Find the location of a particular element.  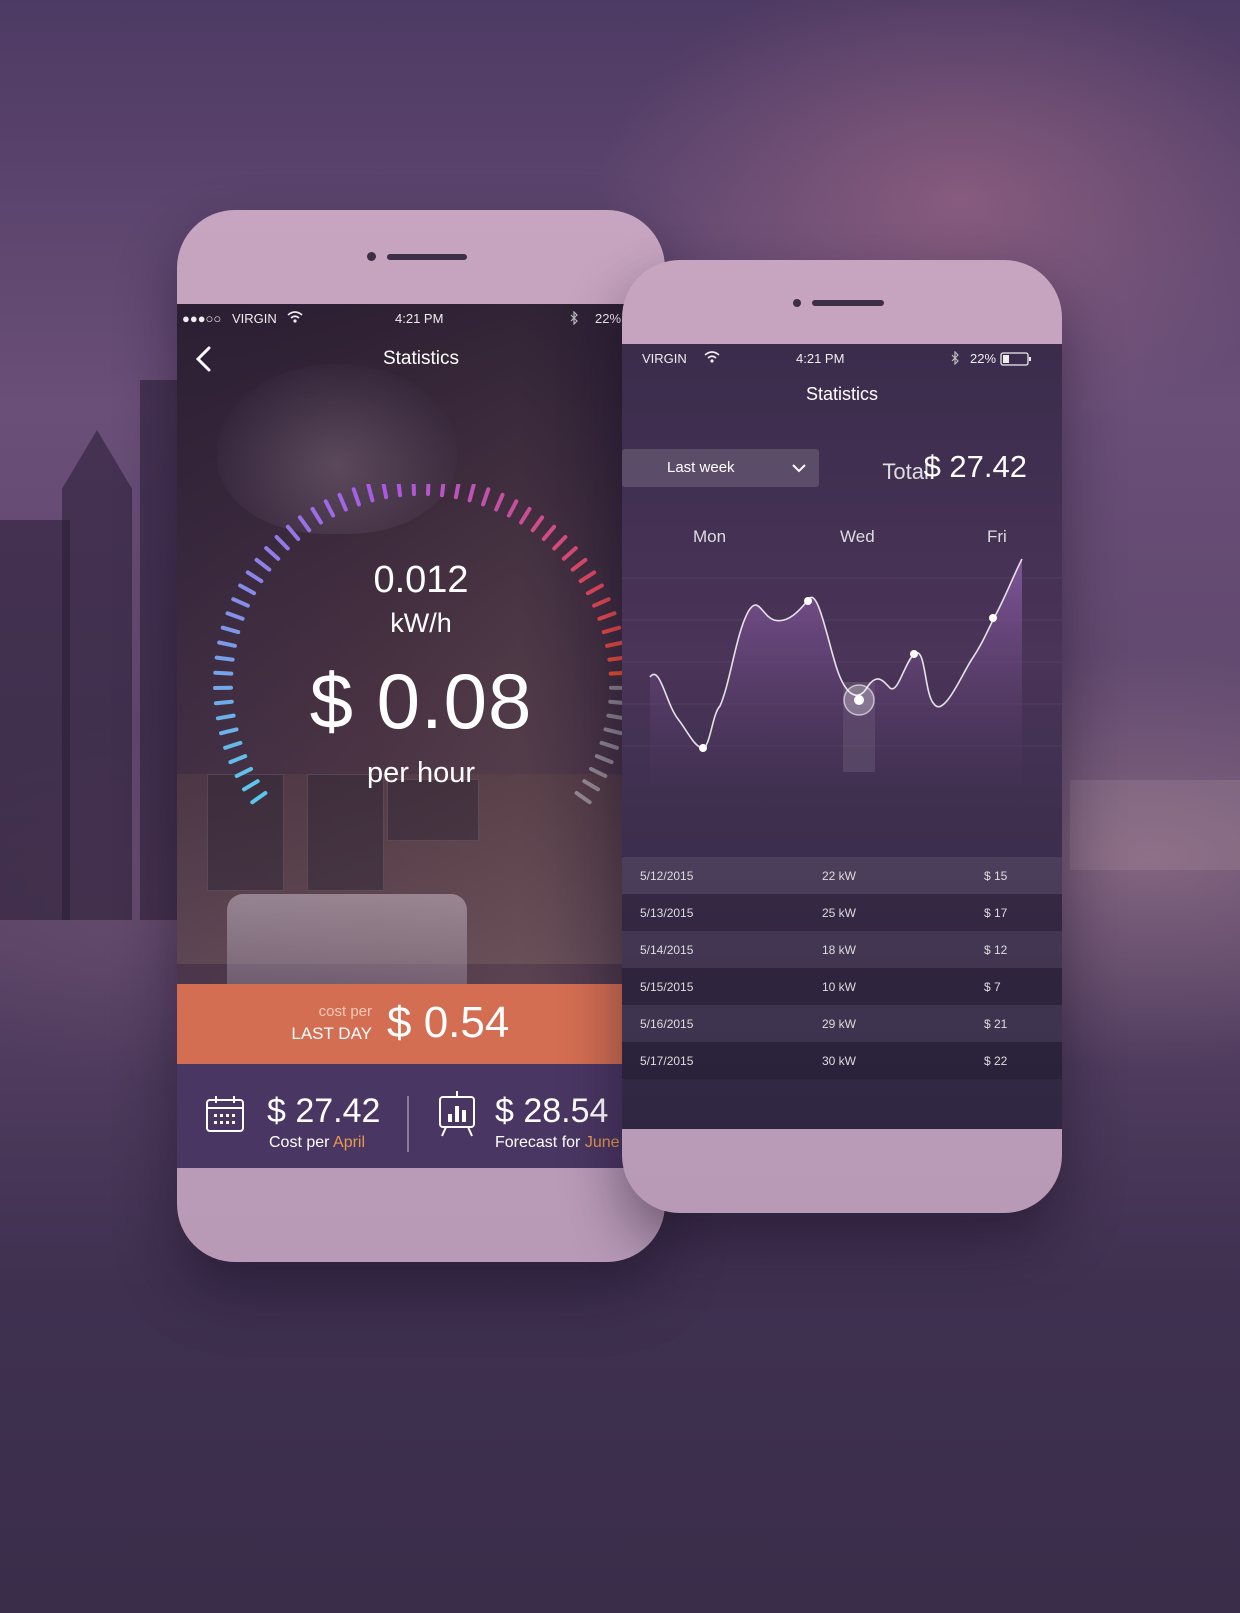

cost-per-hour-value: $ 0.08 is located at coordinates (421, 701).